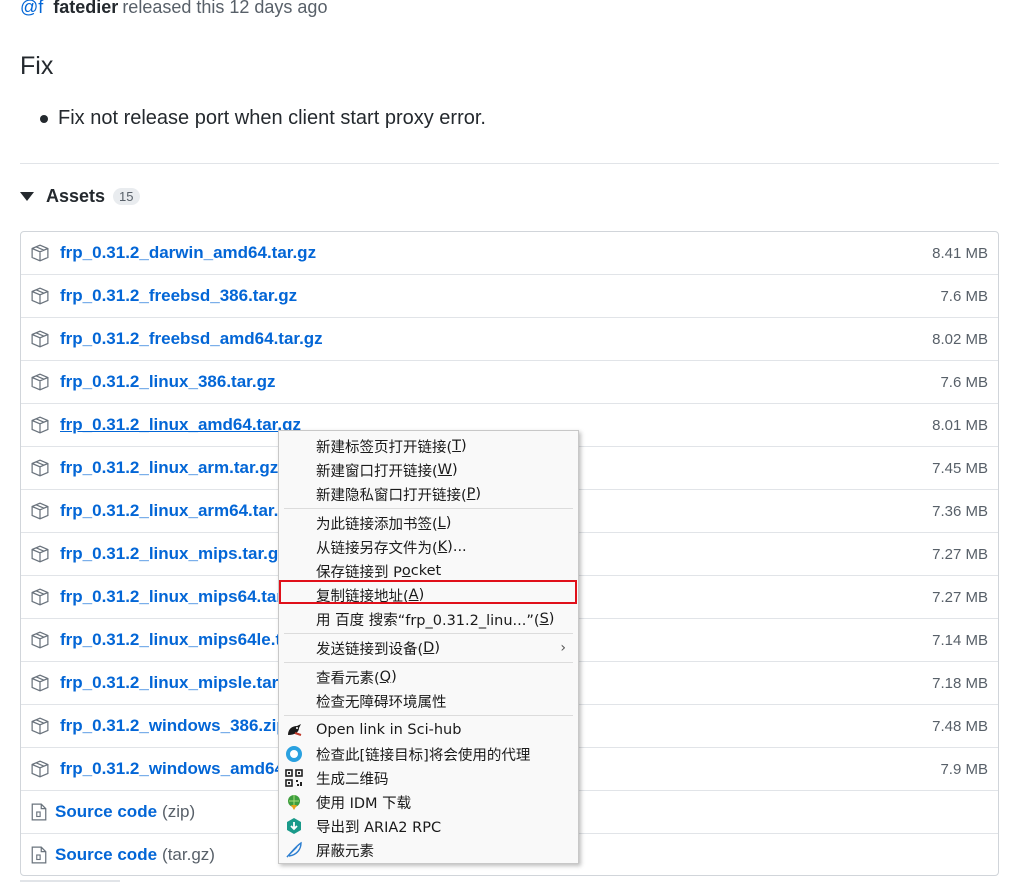 The width and height of the screenshot is (1019, 883). Describe the element at coordinates (178, 812) in the screenshot. I see `source-zip-ext: (zip)` at that location.